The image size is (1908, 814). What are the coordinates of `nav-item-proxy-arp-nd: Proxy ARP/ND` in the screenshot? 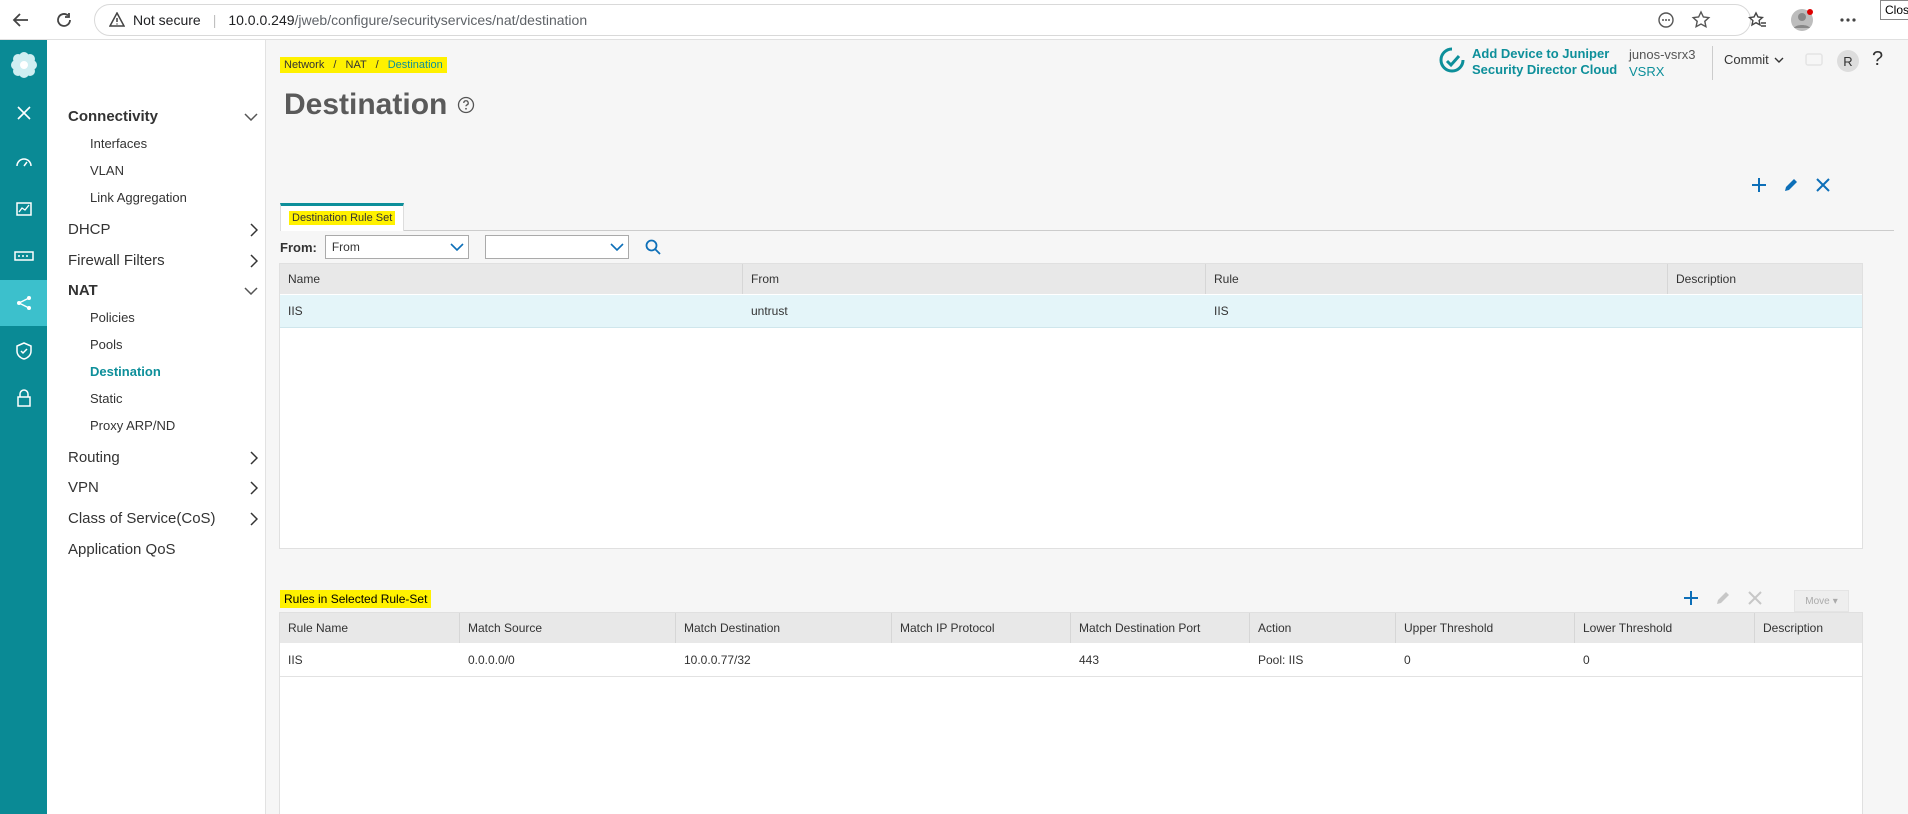 It's located at (132, 425).